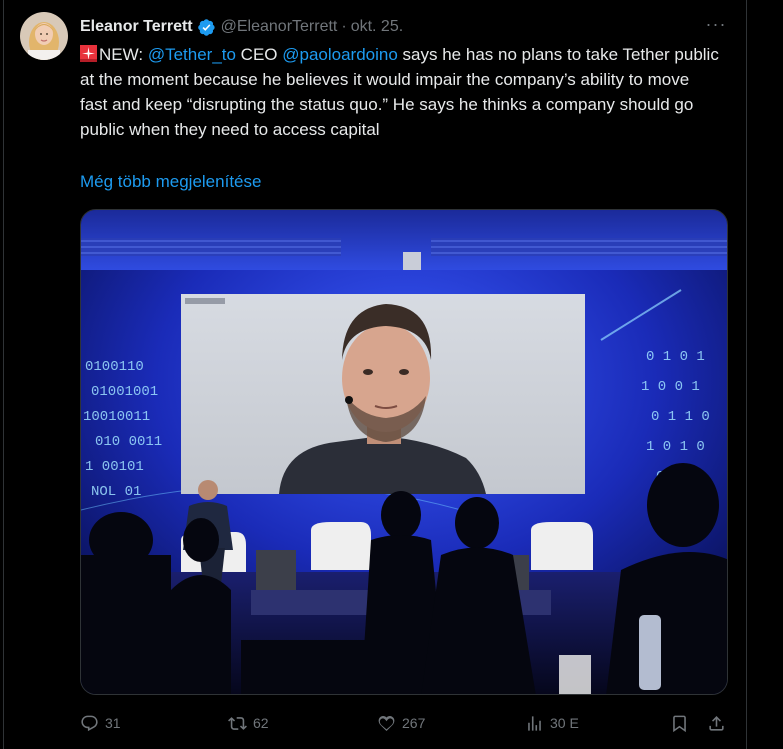 Image resolution: width=783 pixels, height=749 pixels. I want to click on svg-text: 0 1 1 0, so click(680, 417).